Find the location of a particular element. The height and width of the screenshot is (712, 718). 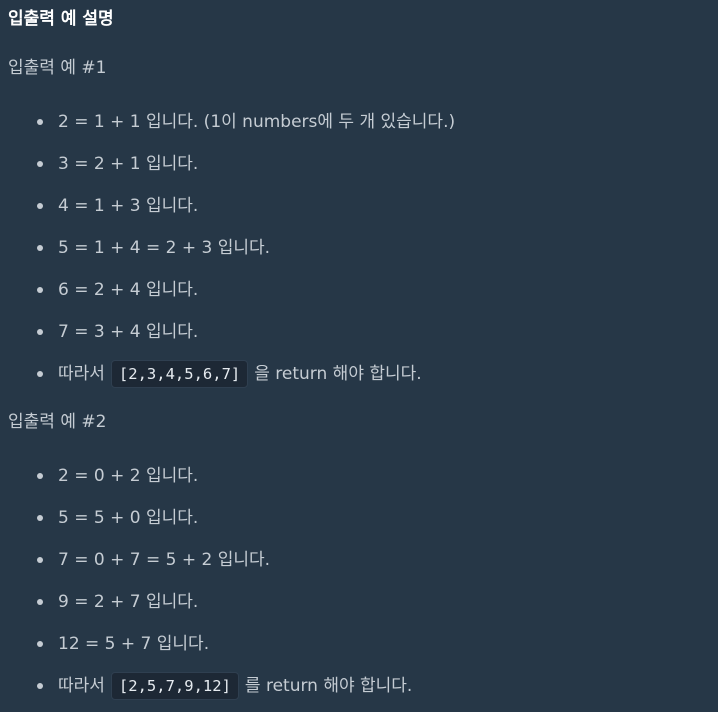

list-item: 7 = 3 + 4 입니다. is located at coordinates (227, 341).